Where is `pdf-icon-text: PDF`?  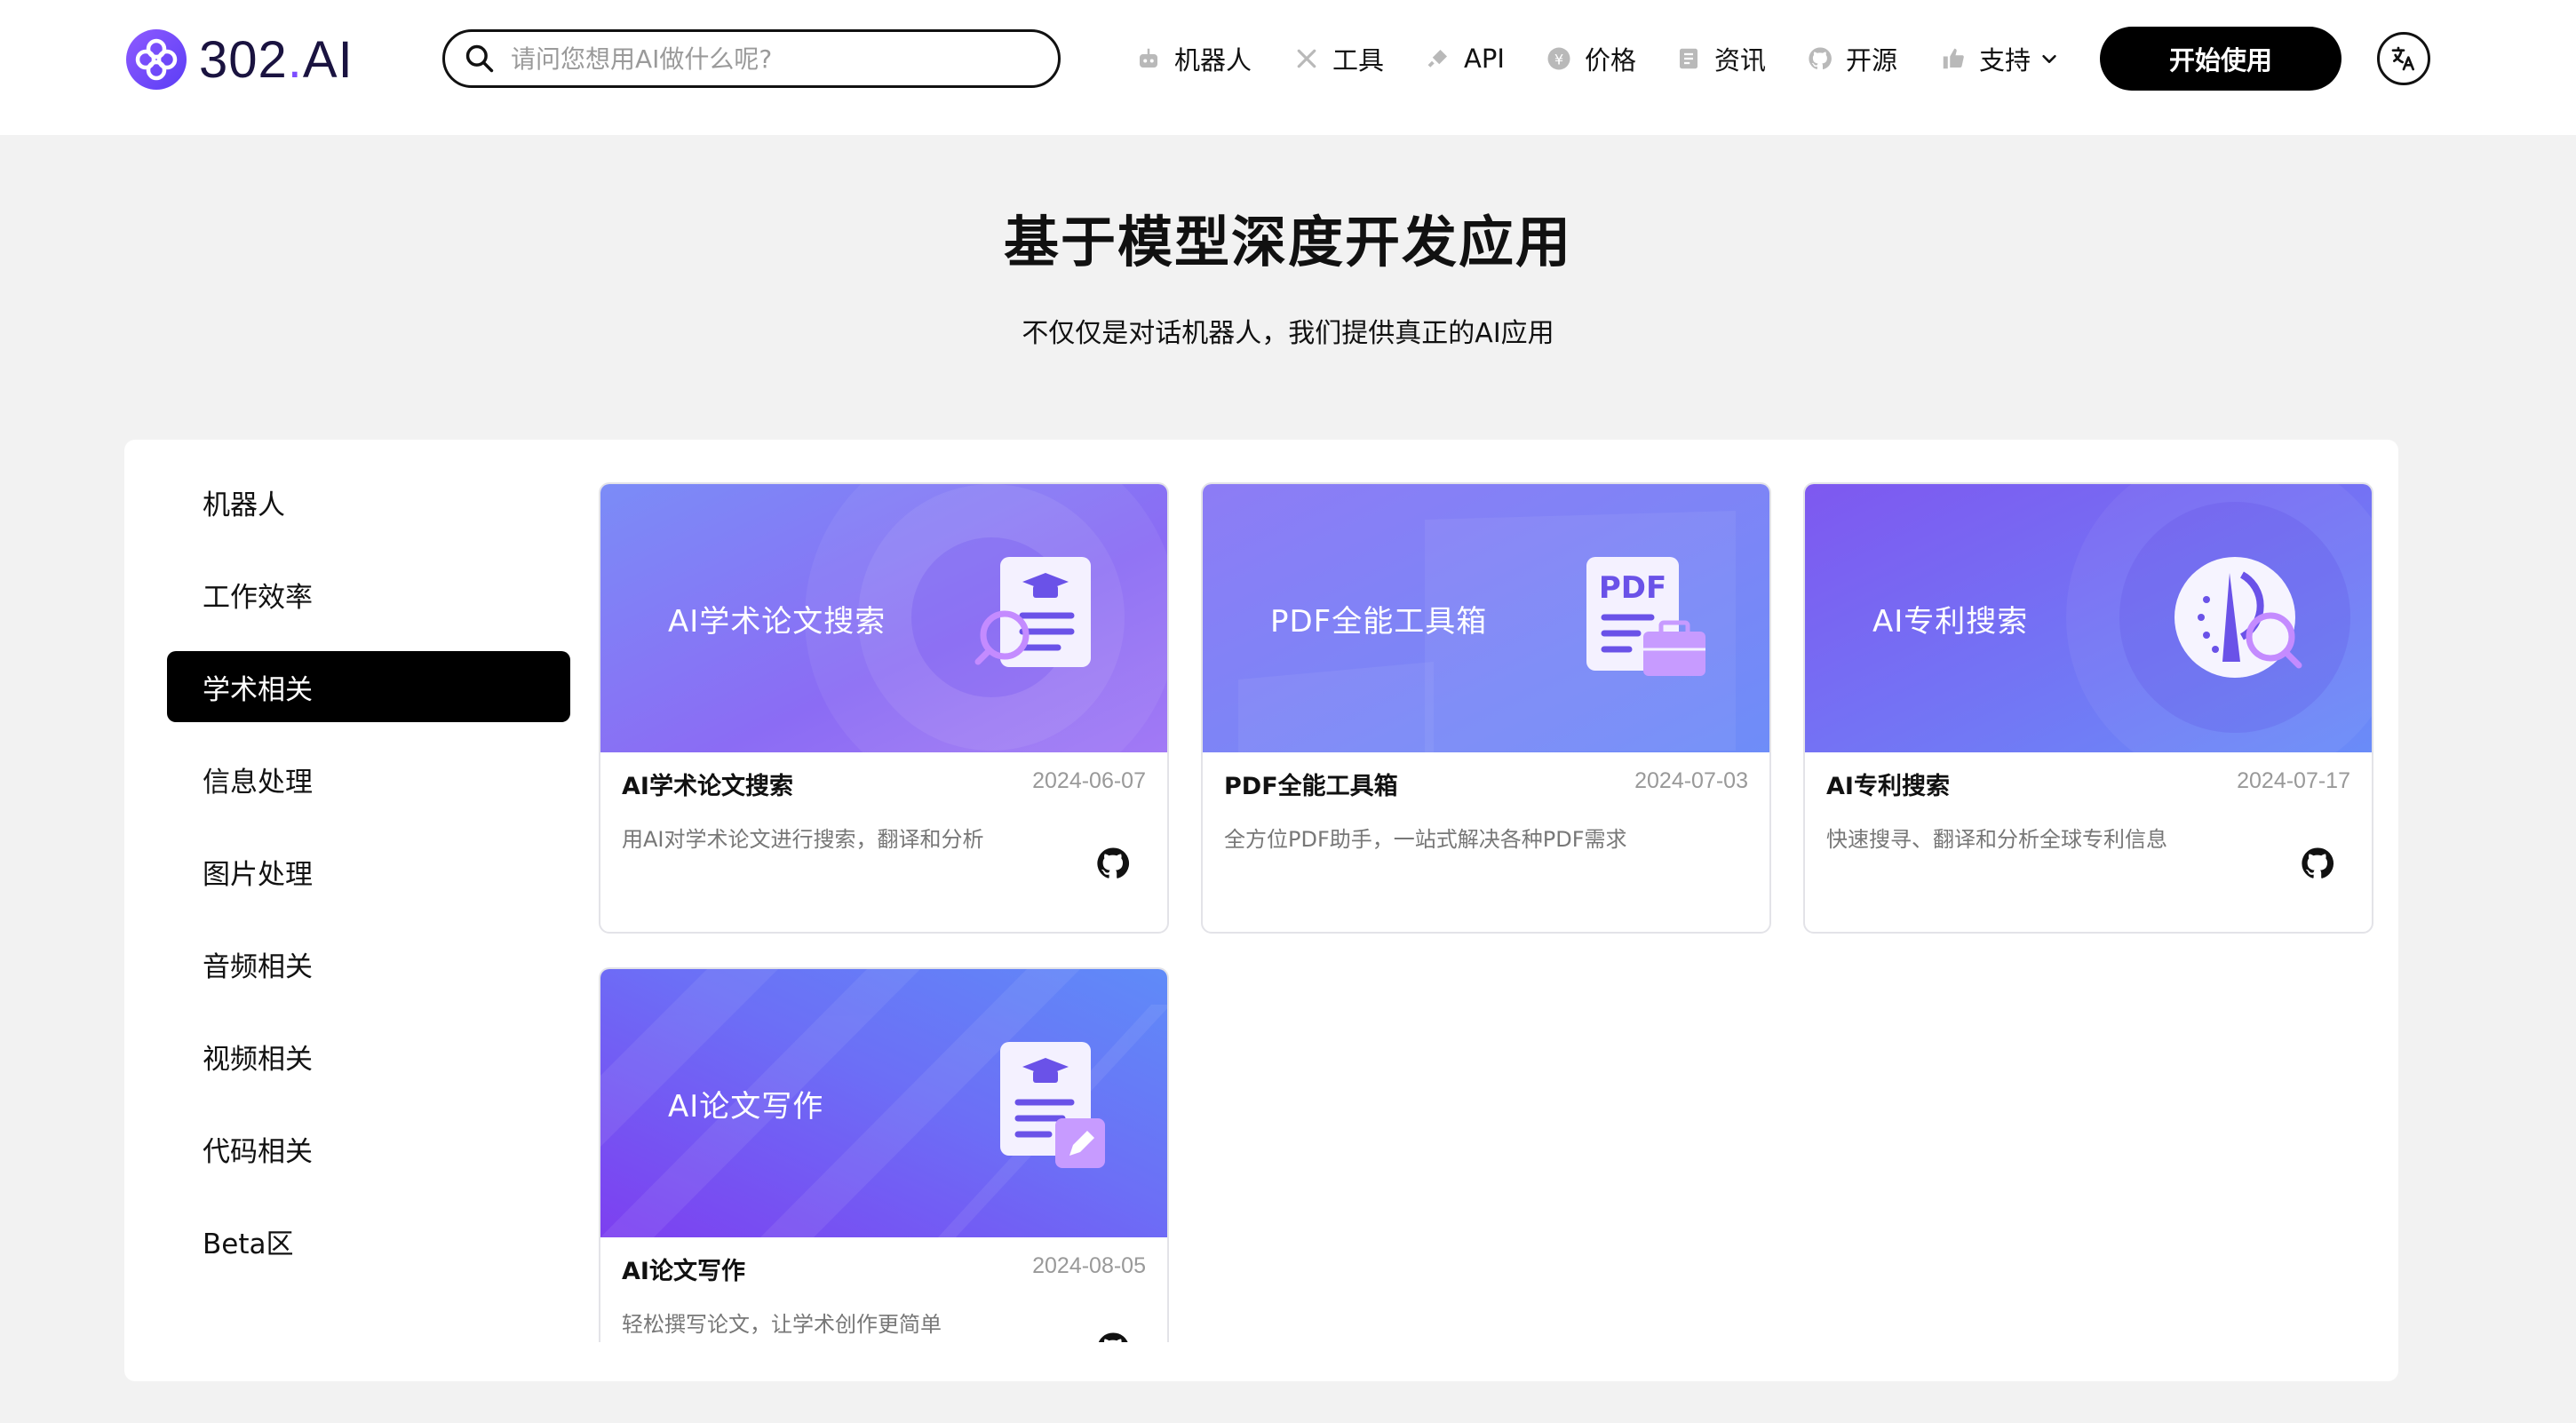
pdf-icon-text: PDF is located at coordinates (1632, 588).